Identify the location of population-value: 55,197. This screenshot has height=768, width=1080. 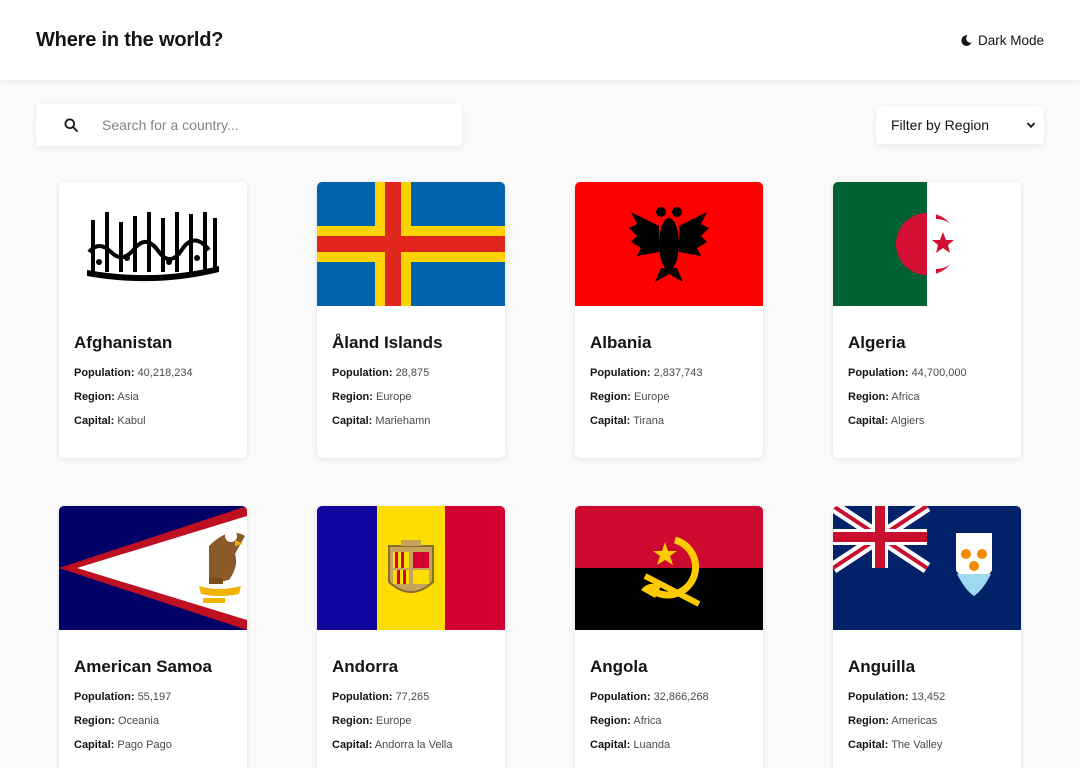
(154, 697).